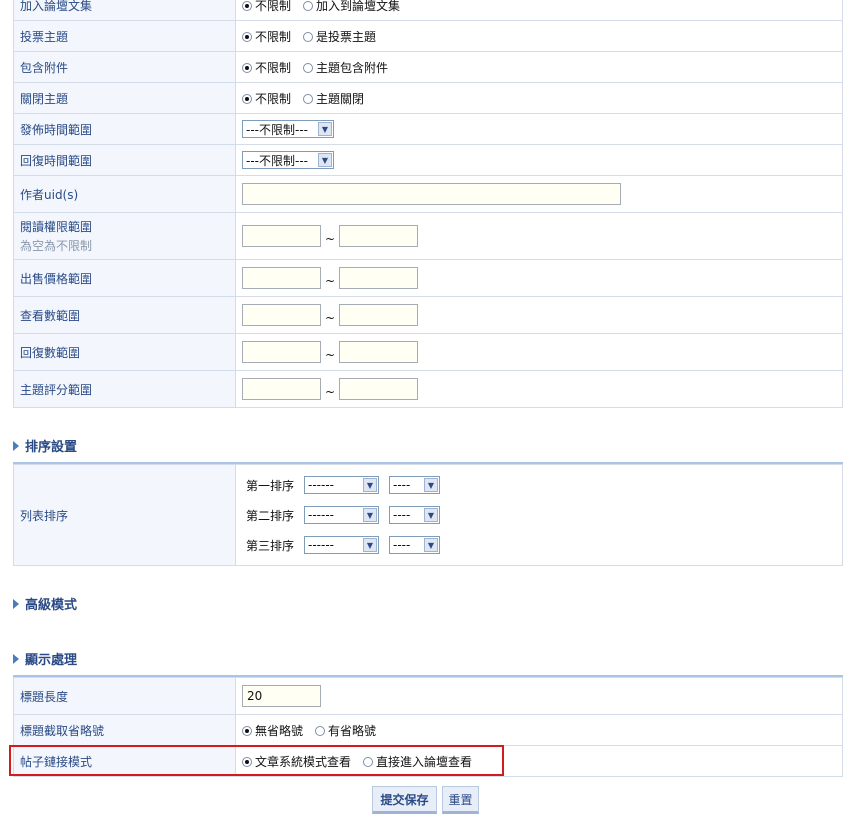  What do you see at coordinates (428, 730) in the screenshot?
I see `row-title-ellipsis: 標題截取省略號 無省略號 有省略號` at bounding box center [428, 730].